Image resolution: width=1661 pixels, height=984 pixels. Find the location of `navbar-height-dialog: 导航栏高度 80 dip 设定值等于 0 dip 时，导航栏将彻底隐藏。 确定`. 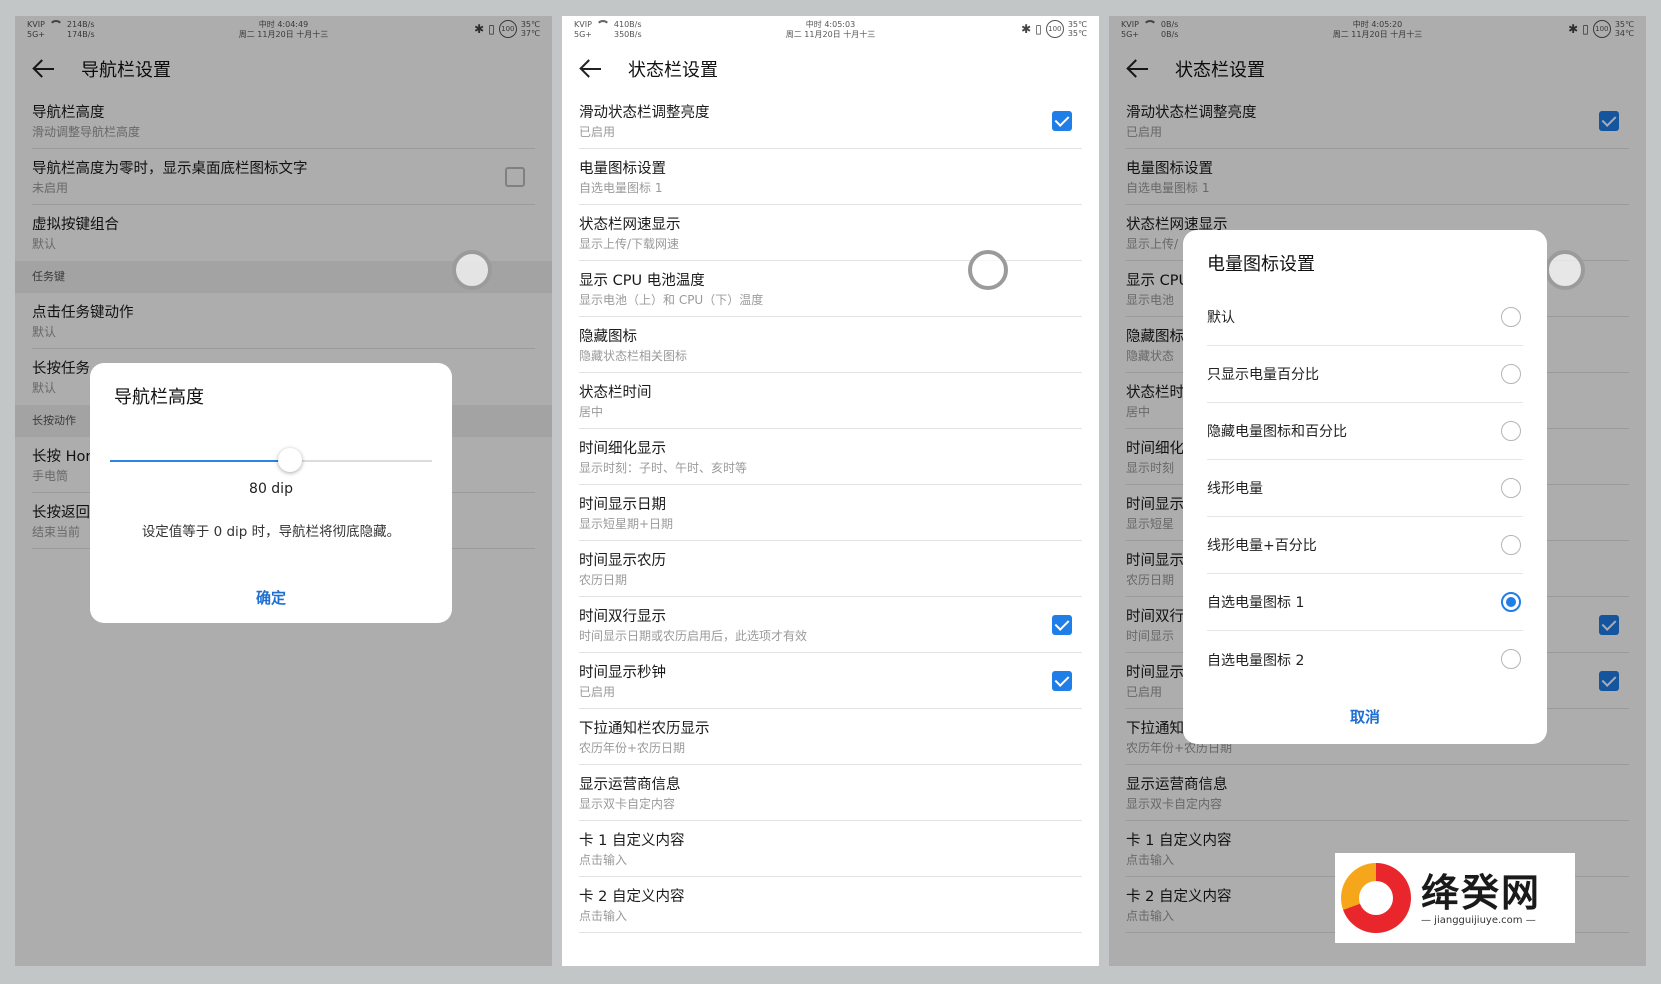

navbar-height-dialog: 导航栏高度 80 dip 设定值等于 0 dip 时，导航栏将彻底隐藏。 确定 is located at coordinates (271, 493).